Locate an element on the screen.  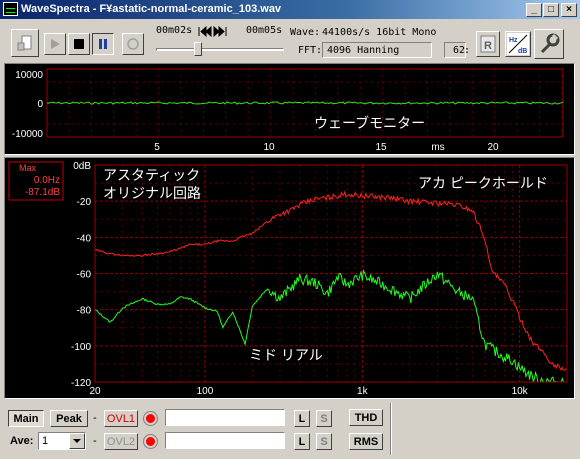
ovl1-indicator: OVL1 is located at coordinates (121, 418).